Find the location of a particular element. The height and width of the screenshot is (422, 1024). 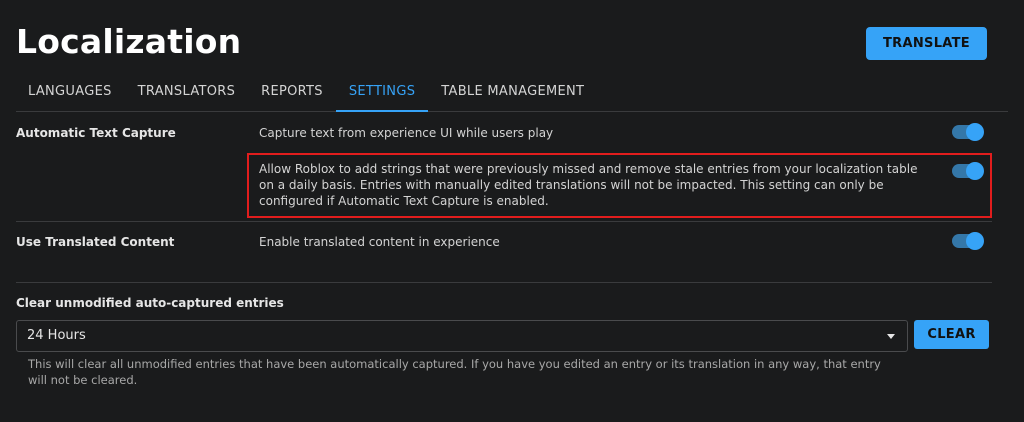

use-translated-content-toggle is located at coordinates (968, 241).